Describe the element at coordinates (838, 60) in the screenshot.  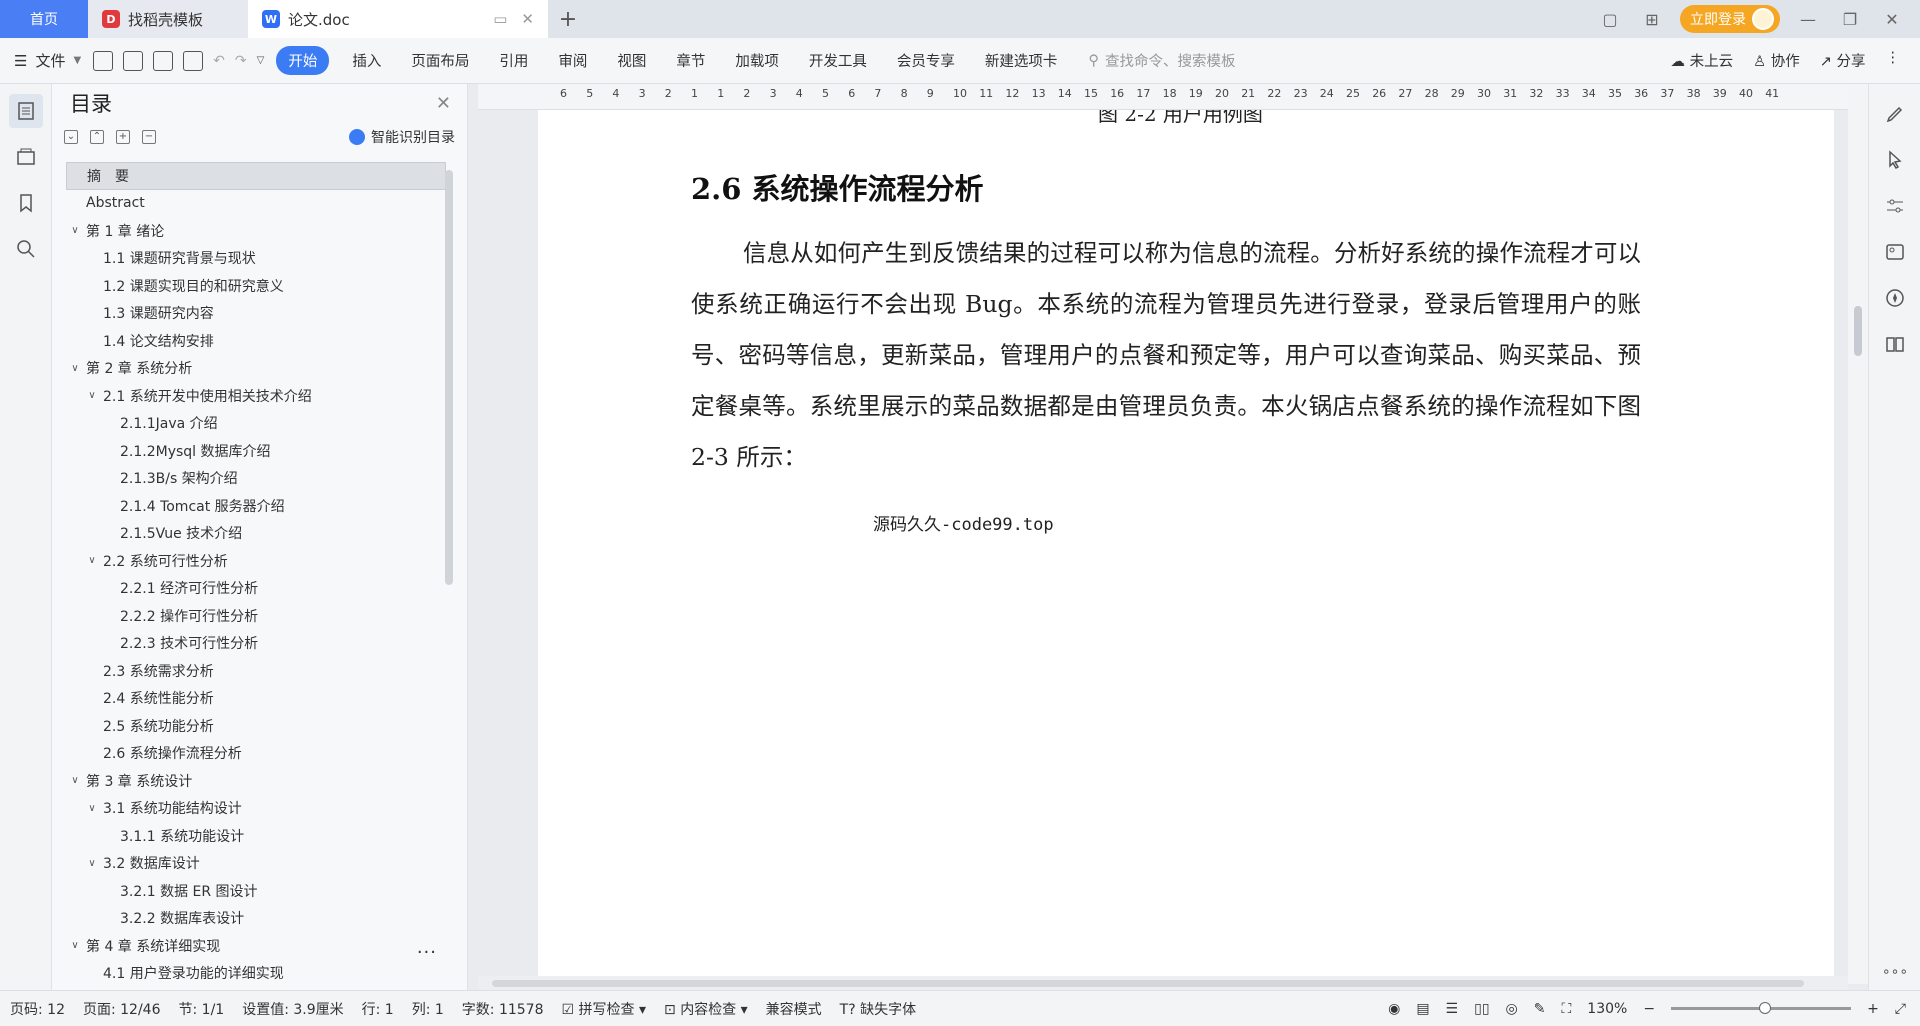
I see `tab-developer: 开发工具` at that location.